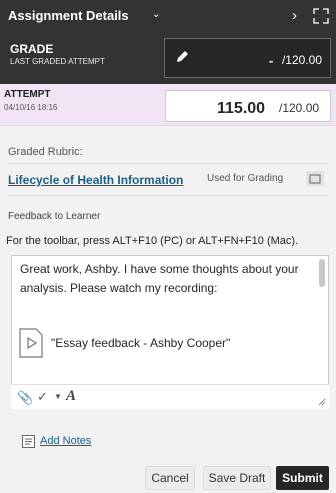  I want to click on video-file-icon, so click(31, 343).